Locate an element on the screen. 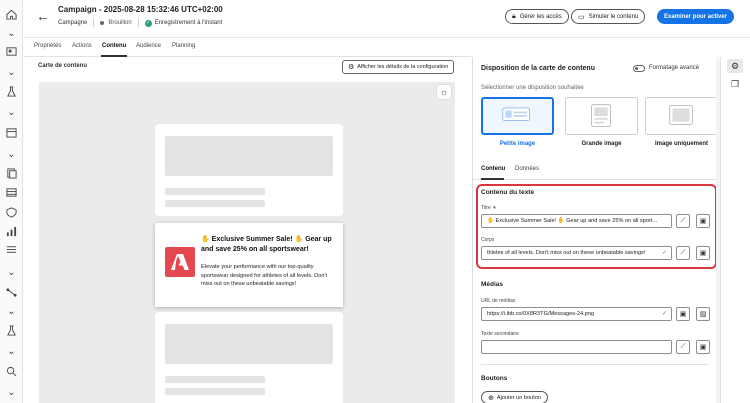 The height and width of the screenshot is (403, 750). save-status: Enregistrement à l'instant is located at coordinates (188, 23).